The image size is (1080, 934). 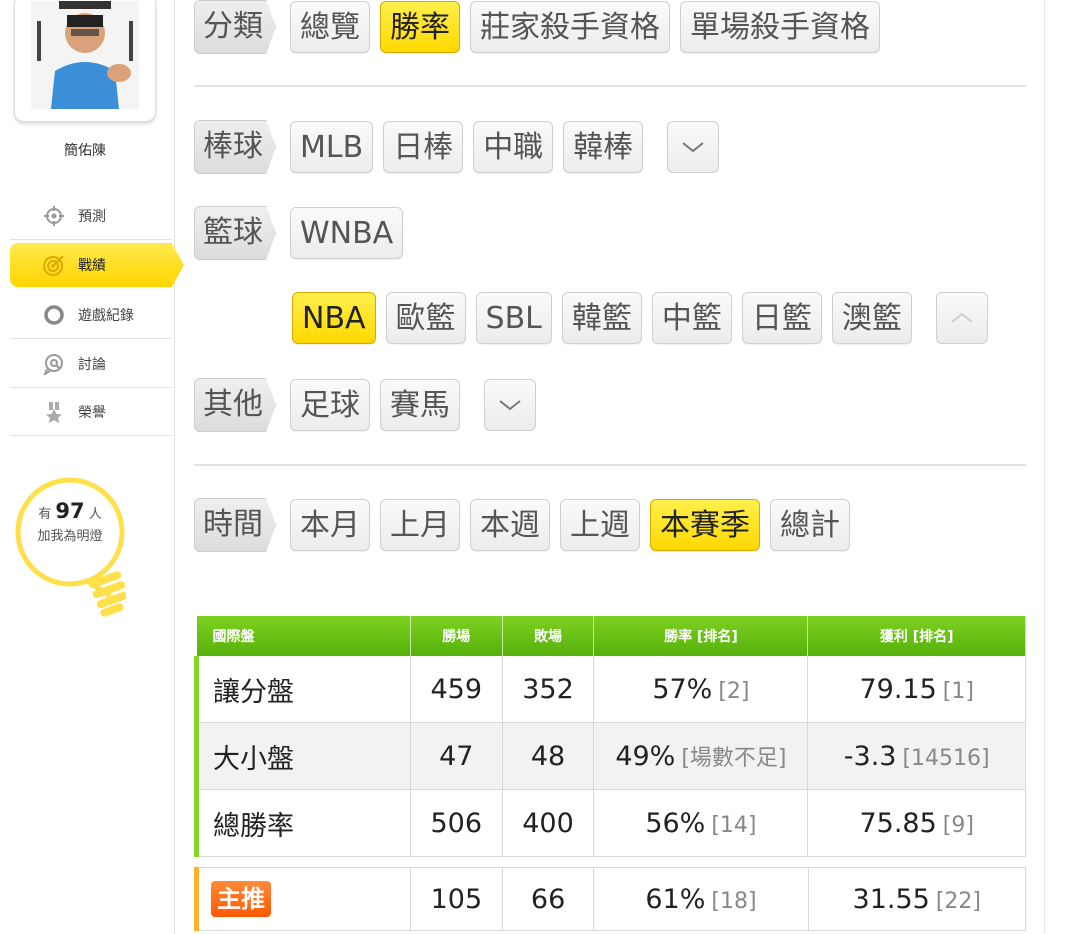 I want to click on featured-name-cell: 主推, so click(x=302, y=899).